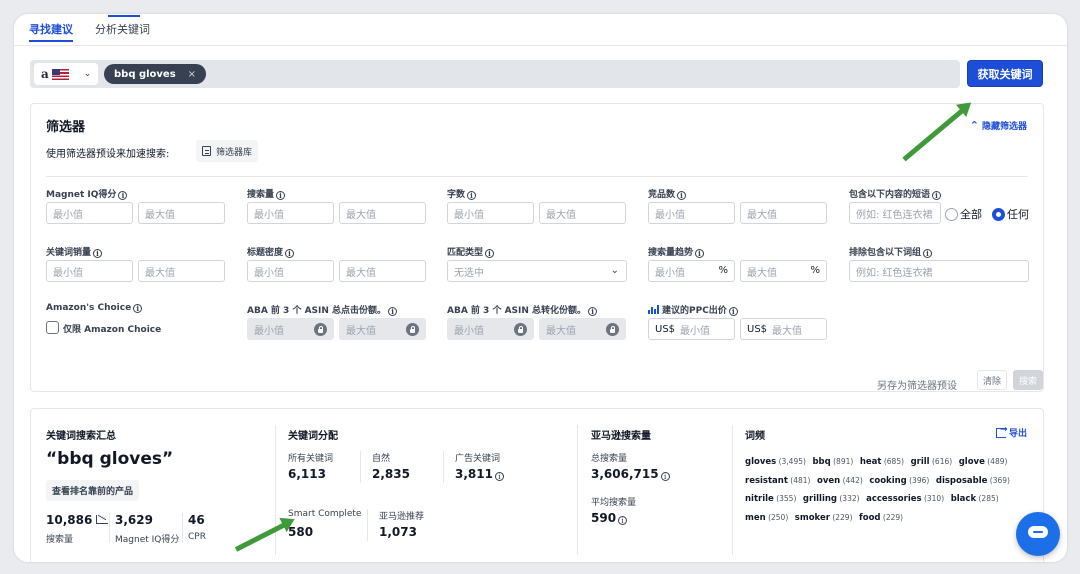 Image resolution: width=1080 pixels, height=574 pixels. Describe the element at coordinates (832, 462) in the screenshot. I see `word-frequency-term: bbq (891)` at that location.